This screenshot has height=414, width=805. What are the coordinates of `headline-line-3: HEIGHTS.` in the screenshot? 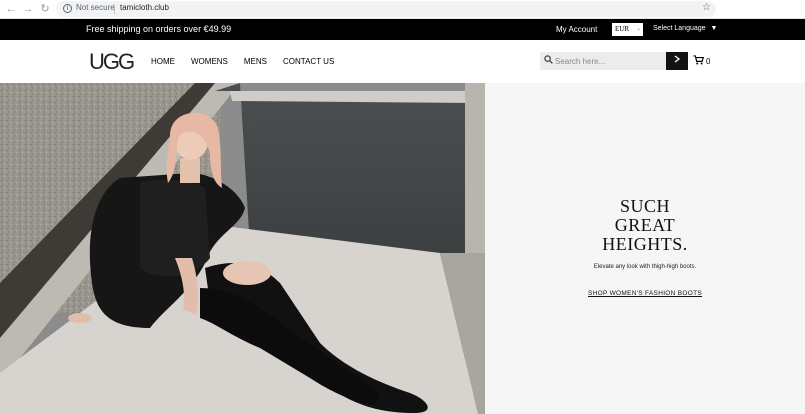 It's located at (645, 244).